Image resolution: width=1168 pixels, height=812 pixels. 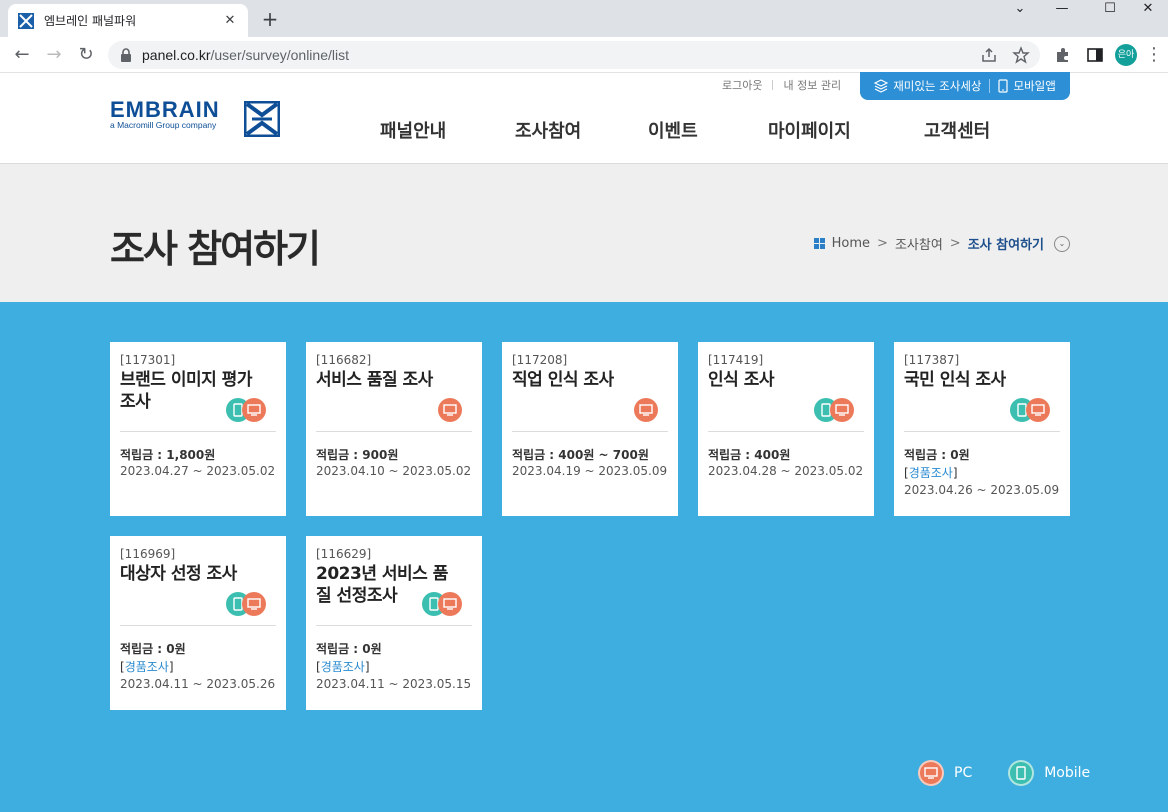 What do you see at coordinates (851, 243) in the screenshot?
I see `breadcrumb-home: Home` at bounding box center [851, 243].